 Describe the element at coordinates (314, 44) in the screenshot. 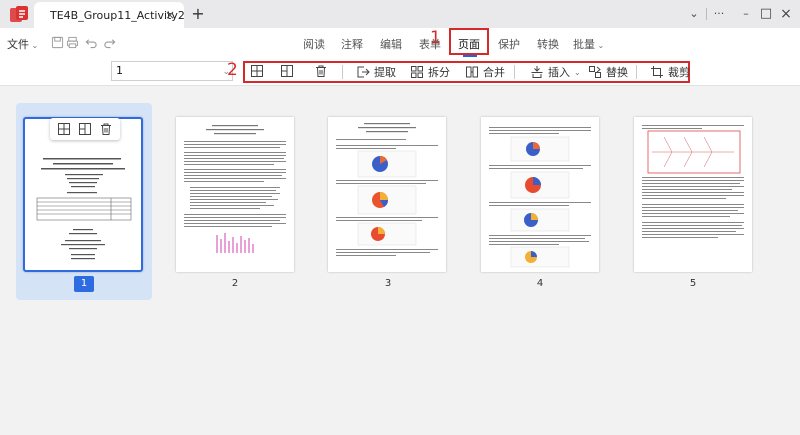

I see `menu-read: 阅读` at that location.